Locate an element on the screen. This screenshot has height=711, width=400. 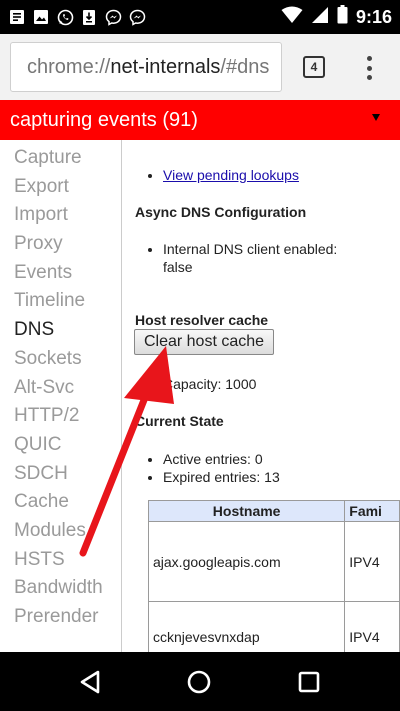
table-header-row: Hostname Fami is located at coordinates (273, 511).